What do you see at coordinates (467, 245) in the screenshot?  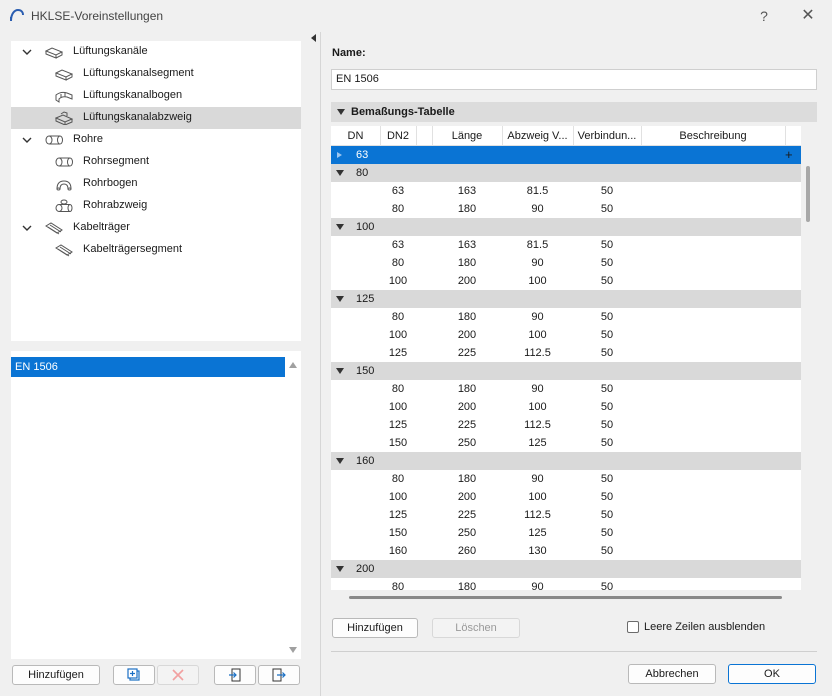 I see `table-cell: 163` at bounding box center [467, 245].